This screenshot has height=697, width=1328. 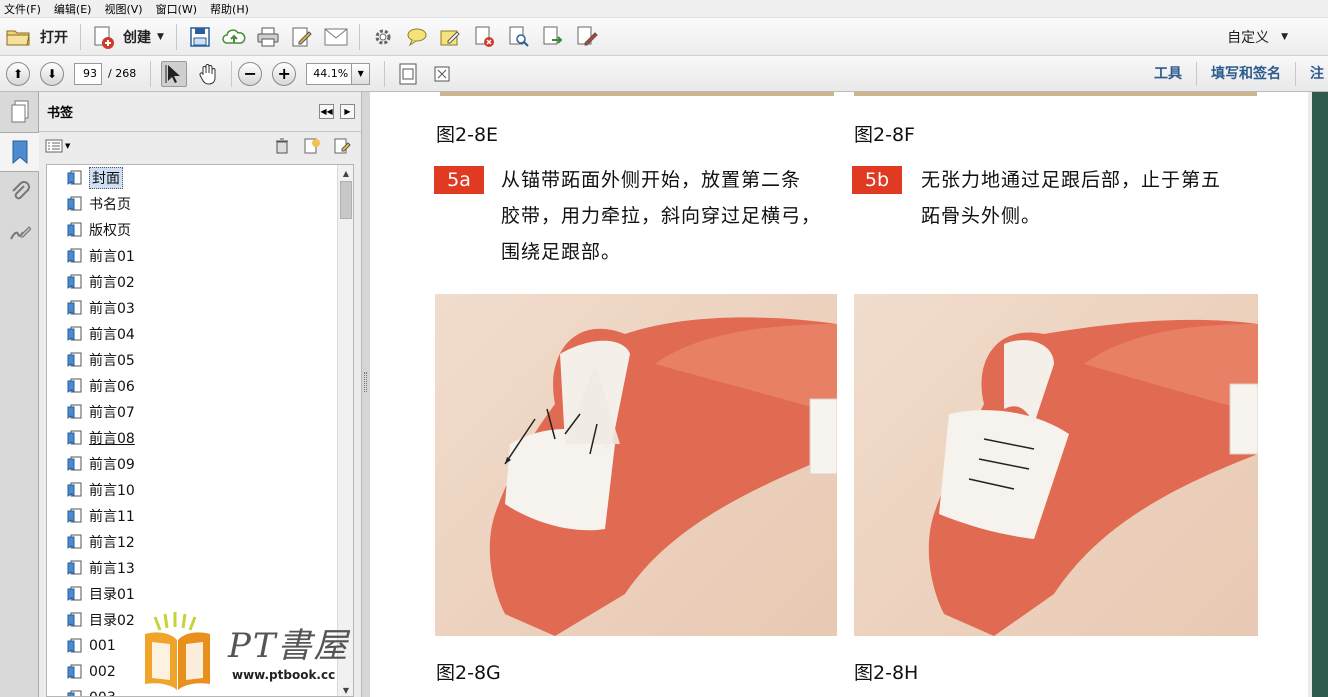 I want to click on comment-link: 注, so click(x=1311, y=74).